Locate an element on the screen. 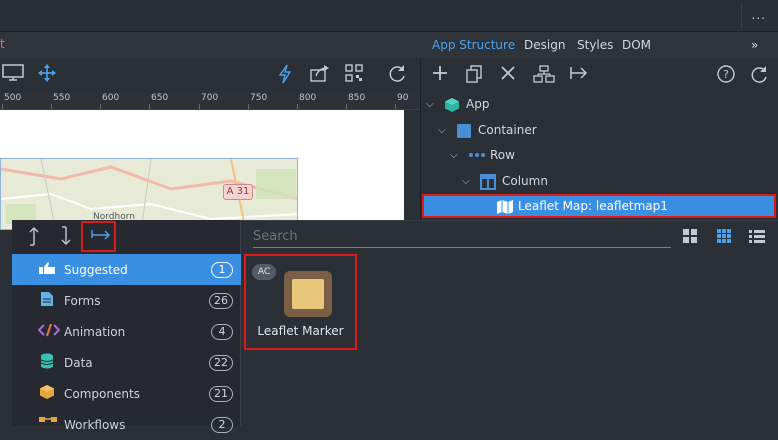 This screenshot has height=440, width=778. cube-icon is located at coordinates (452, 104).